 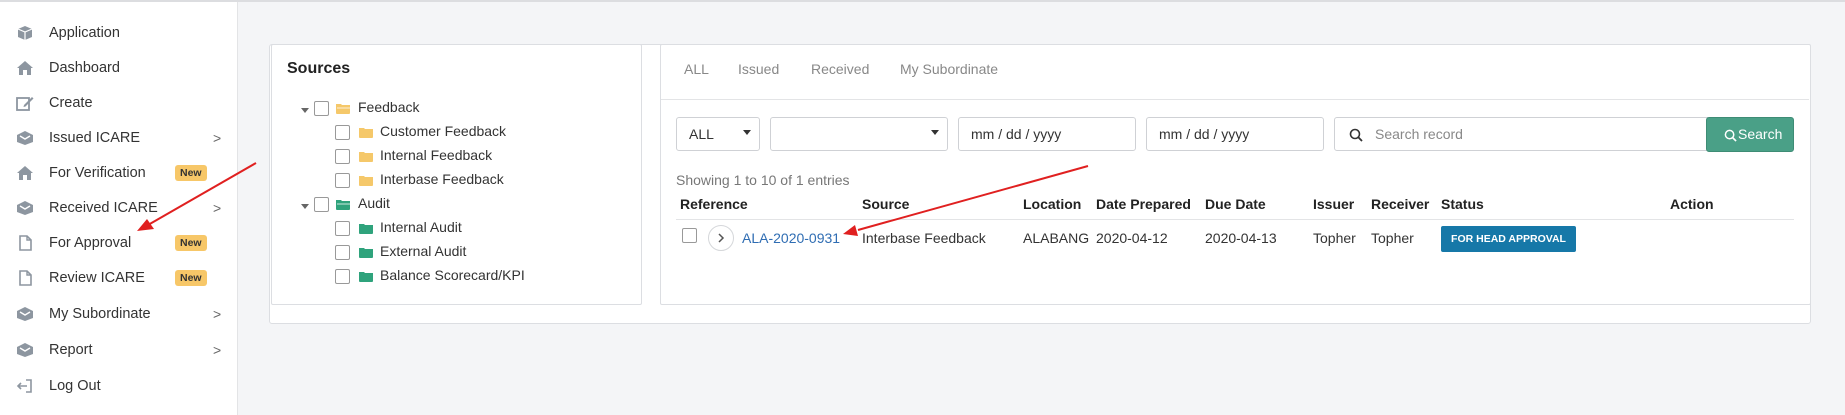 I want to click on row-expand-button, so click(x=721, y=238).